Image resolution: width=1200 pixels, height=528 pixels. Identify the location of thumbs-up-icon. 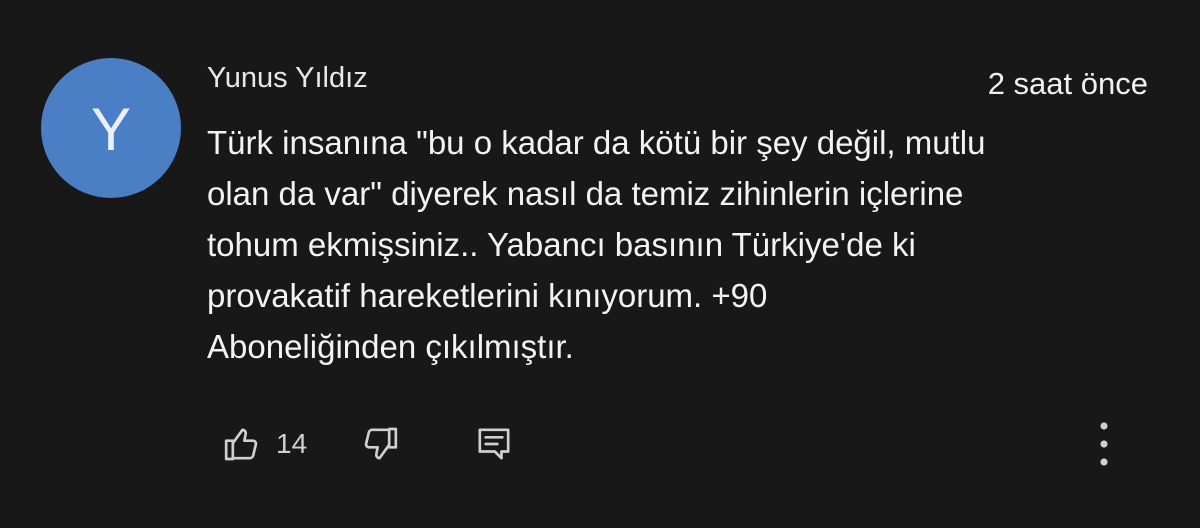
(241, 444).